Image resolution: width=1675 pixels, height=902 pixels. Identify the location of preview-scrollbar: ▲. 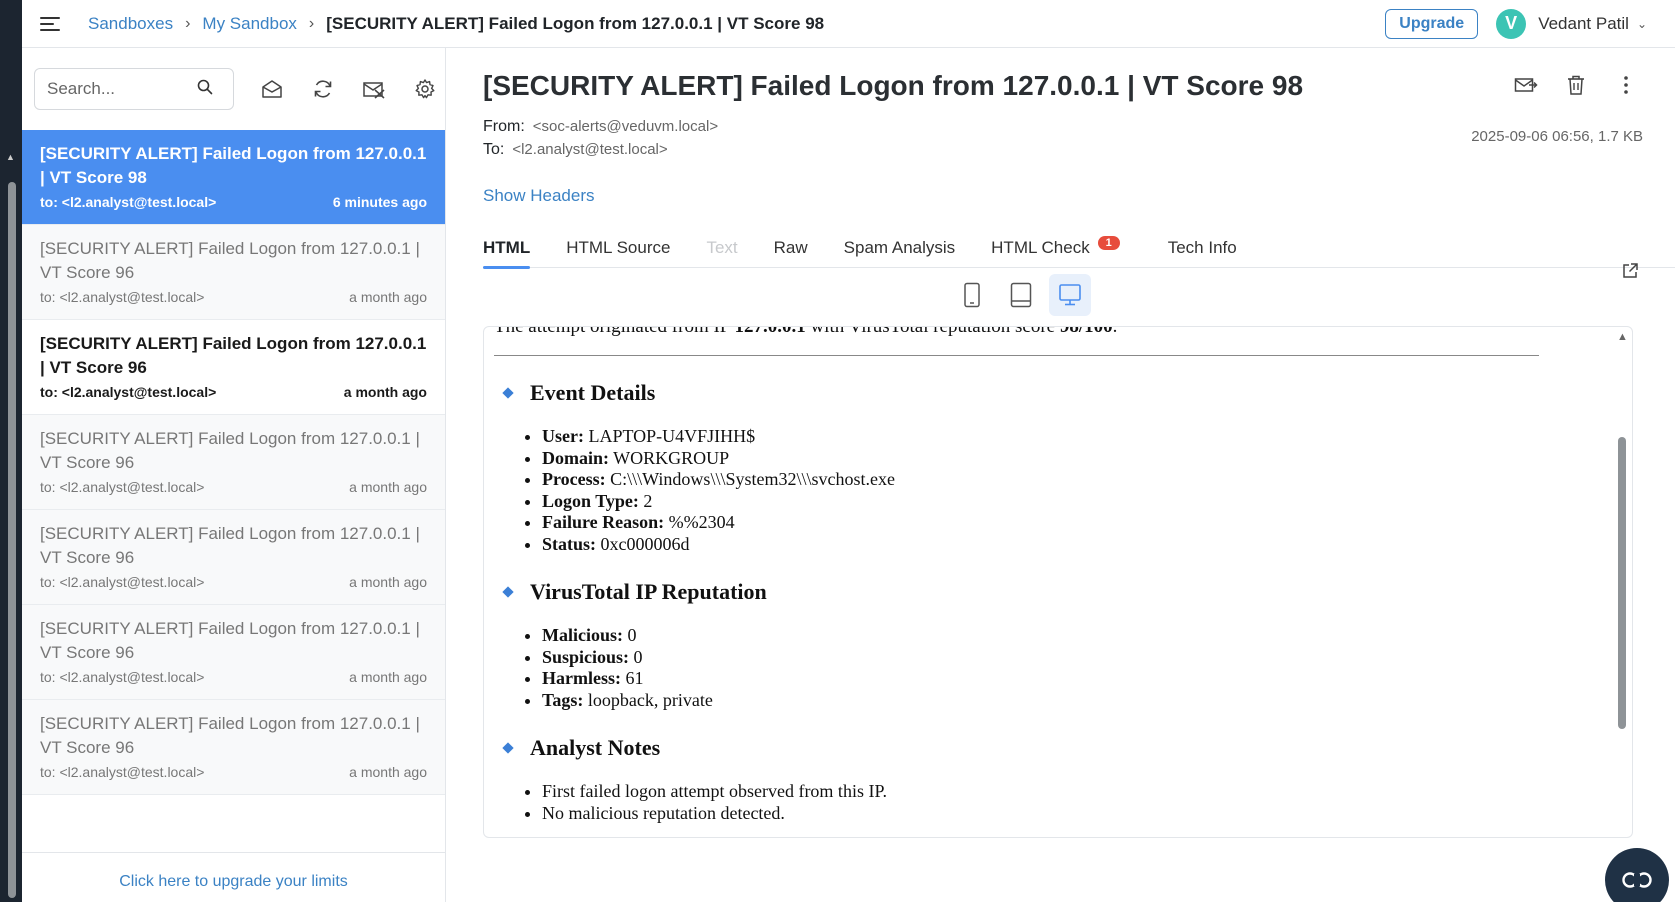
(1622, 582).